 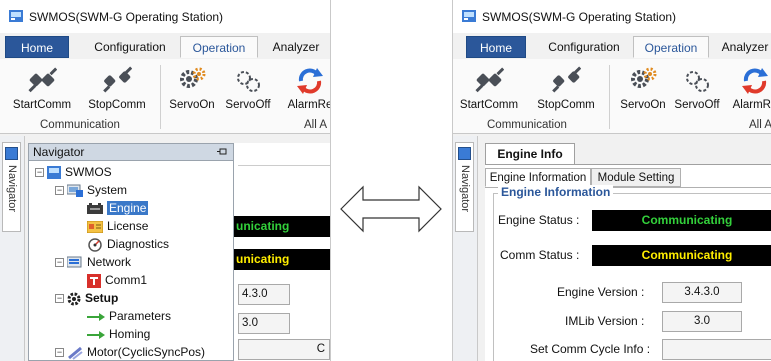 What do you see at coordinates (126, 280) in the screenshot?
I see `tree-label-comm1: Comm1` at bounding box center [126, 280].